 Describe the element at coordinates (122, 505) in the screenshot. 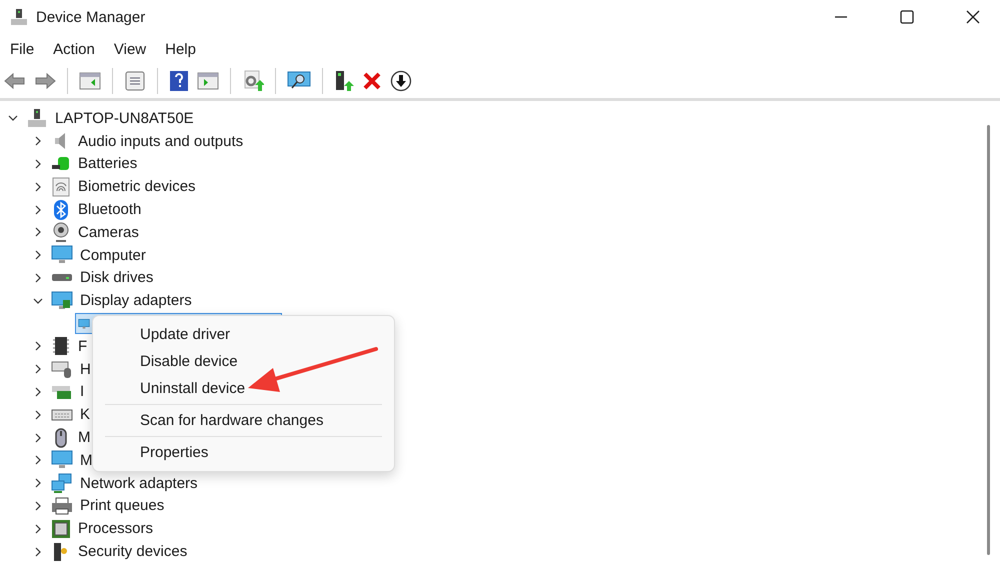

I see `tree-item: Print queues` at that location.